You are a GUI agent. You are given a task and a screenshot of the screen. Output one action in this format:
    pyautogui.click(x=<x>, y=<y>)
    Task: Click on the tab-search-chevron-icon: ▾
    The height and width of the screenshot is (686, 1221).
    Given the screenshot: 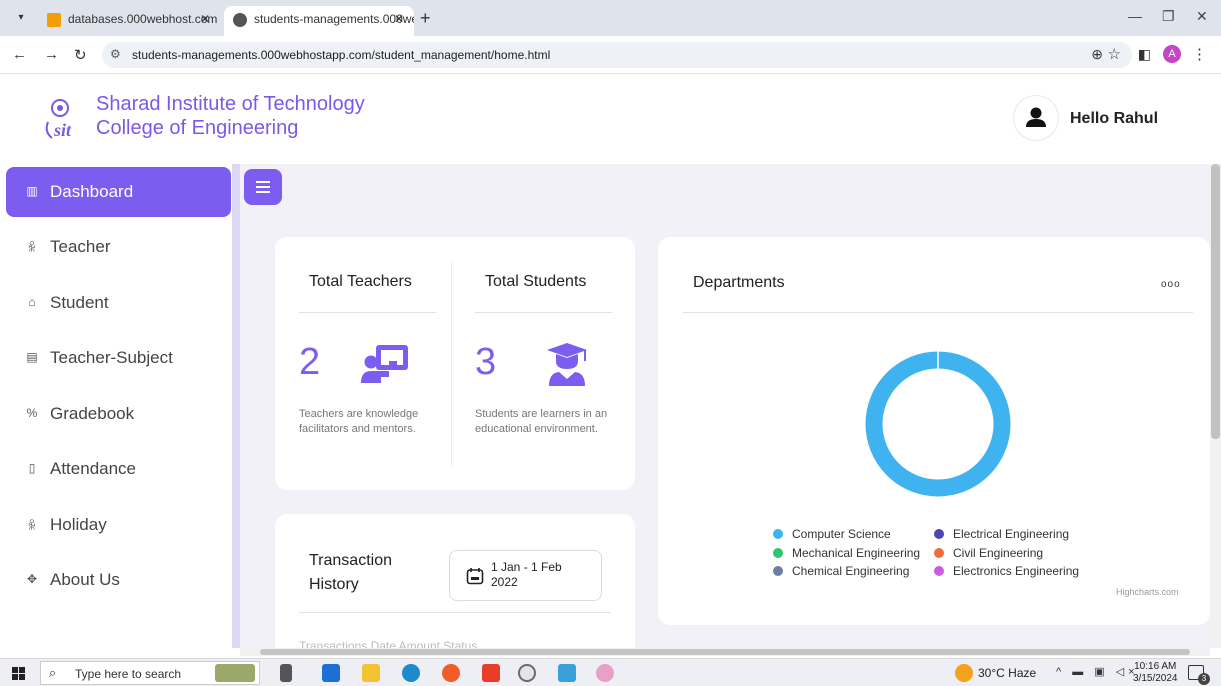 What is the action you would take?
    pyautogui.click(x=21, y=18)
    